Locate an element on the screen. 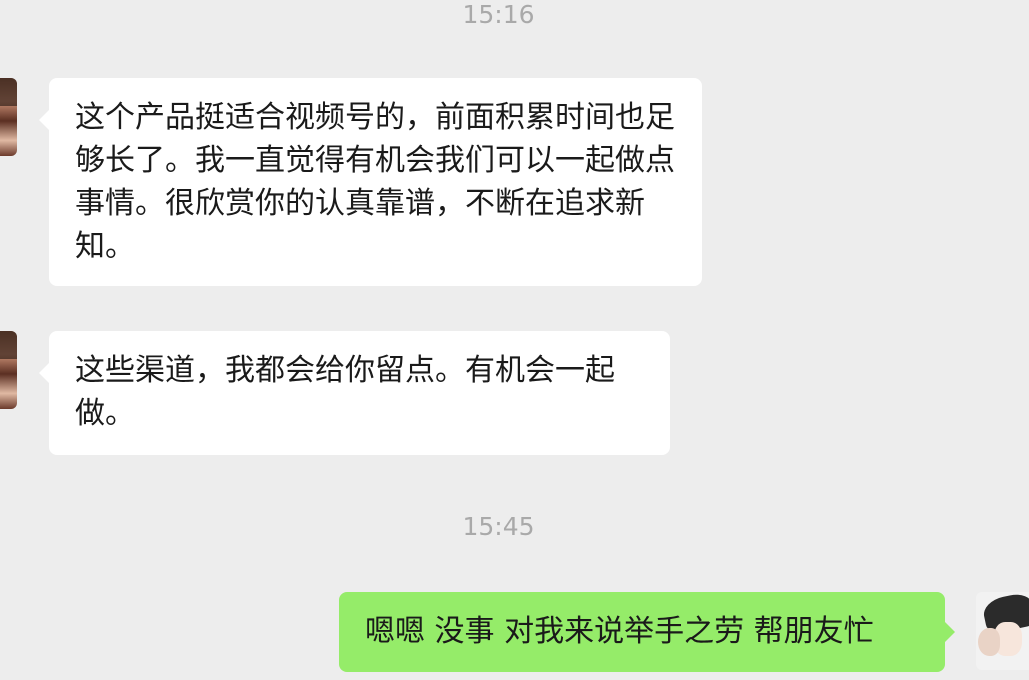  outgoing-message-bubble: 嗯嗯 没事 对我来说举手之劳 帮朋友忙 is located at coordinates (647, 632).